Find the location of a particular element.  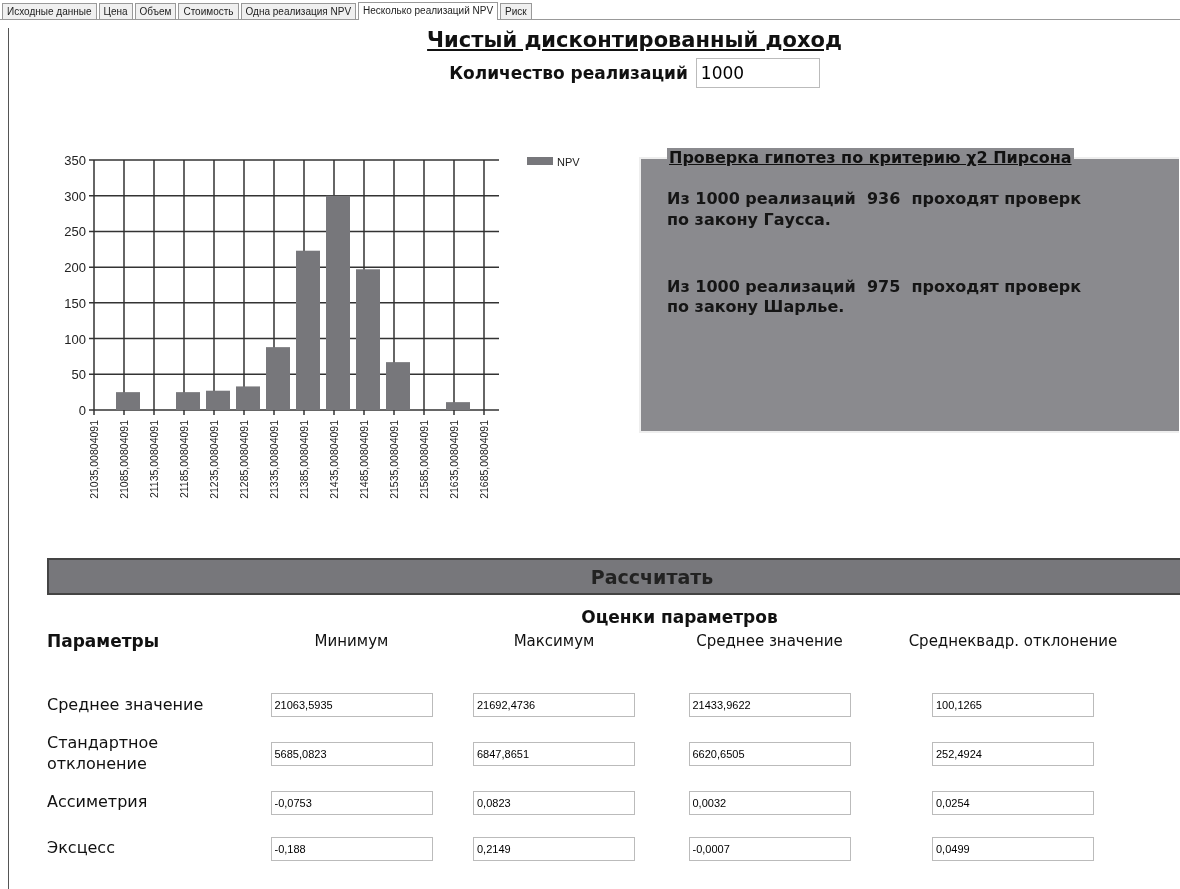

column-header: Параметры is located at coordinates (103, 641).